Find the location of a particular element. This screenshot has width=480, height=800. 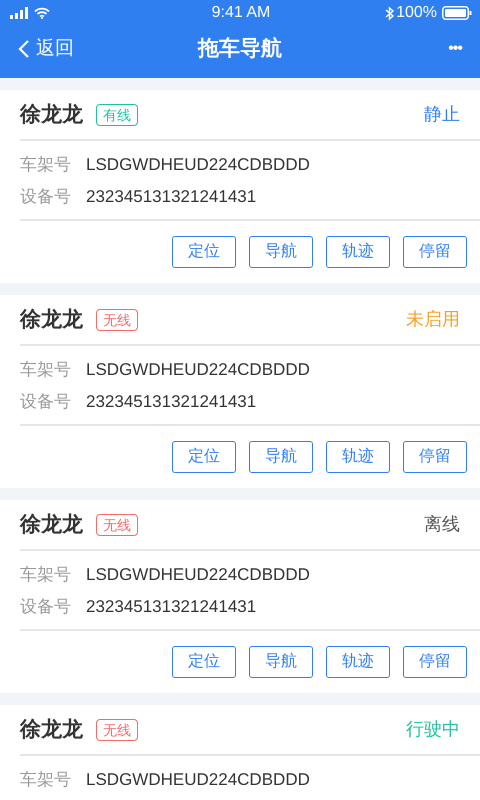

vehicle-status: 行驶中 is located at coordinates (433, 729).